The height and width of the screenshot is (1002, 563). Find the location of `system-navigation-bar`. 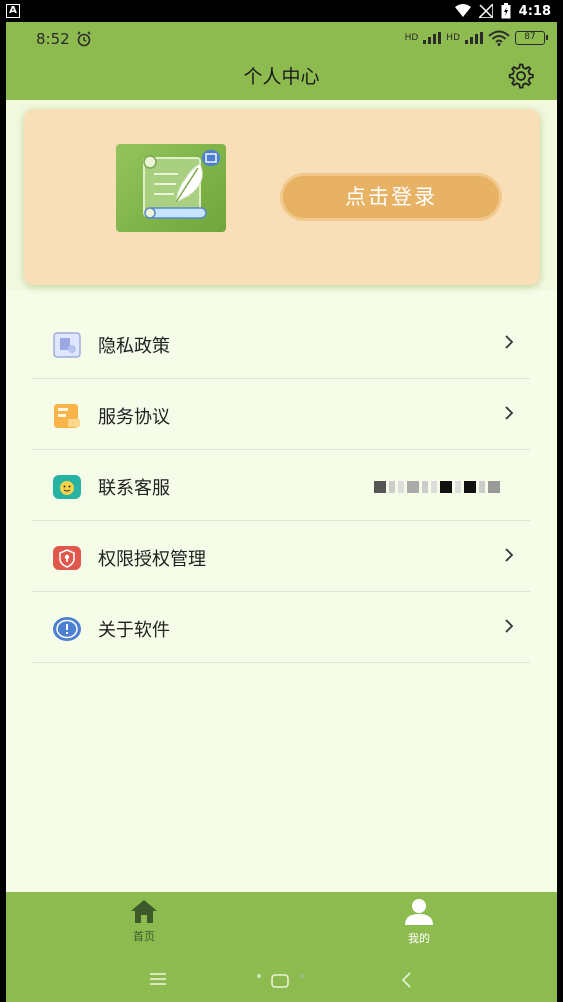

system-navigation-bar is located at coordinates (281, 983).